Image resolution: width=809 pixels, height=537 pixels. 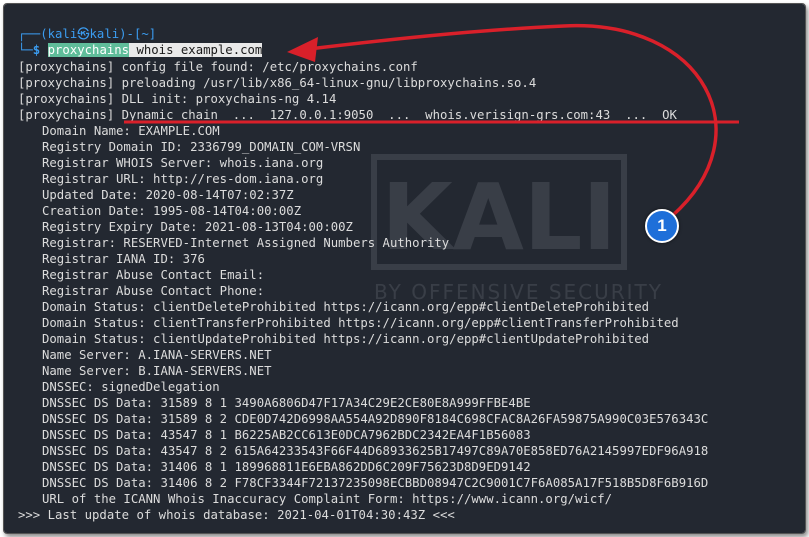 I want to click on whois-line: Name Server: B.IANA-SERVERS.NET, so click(x=157, y=371).